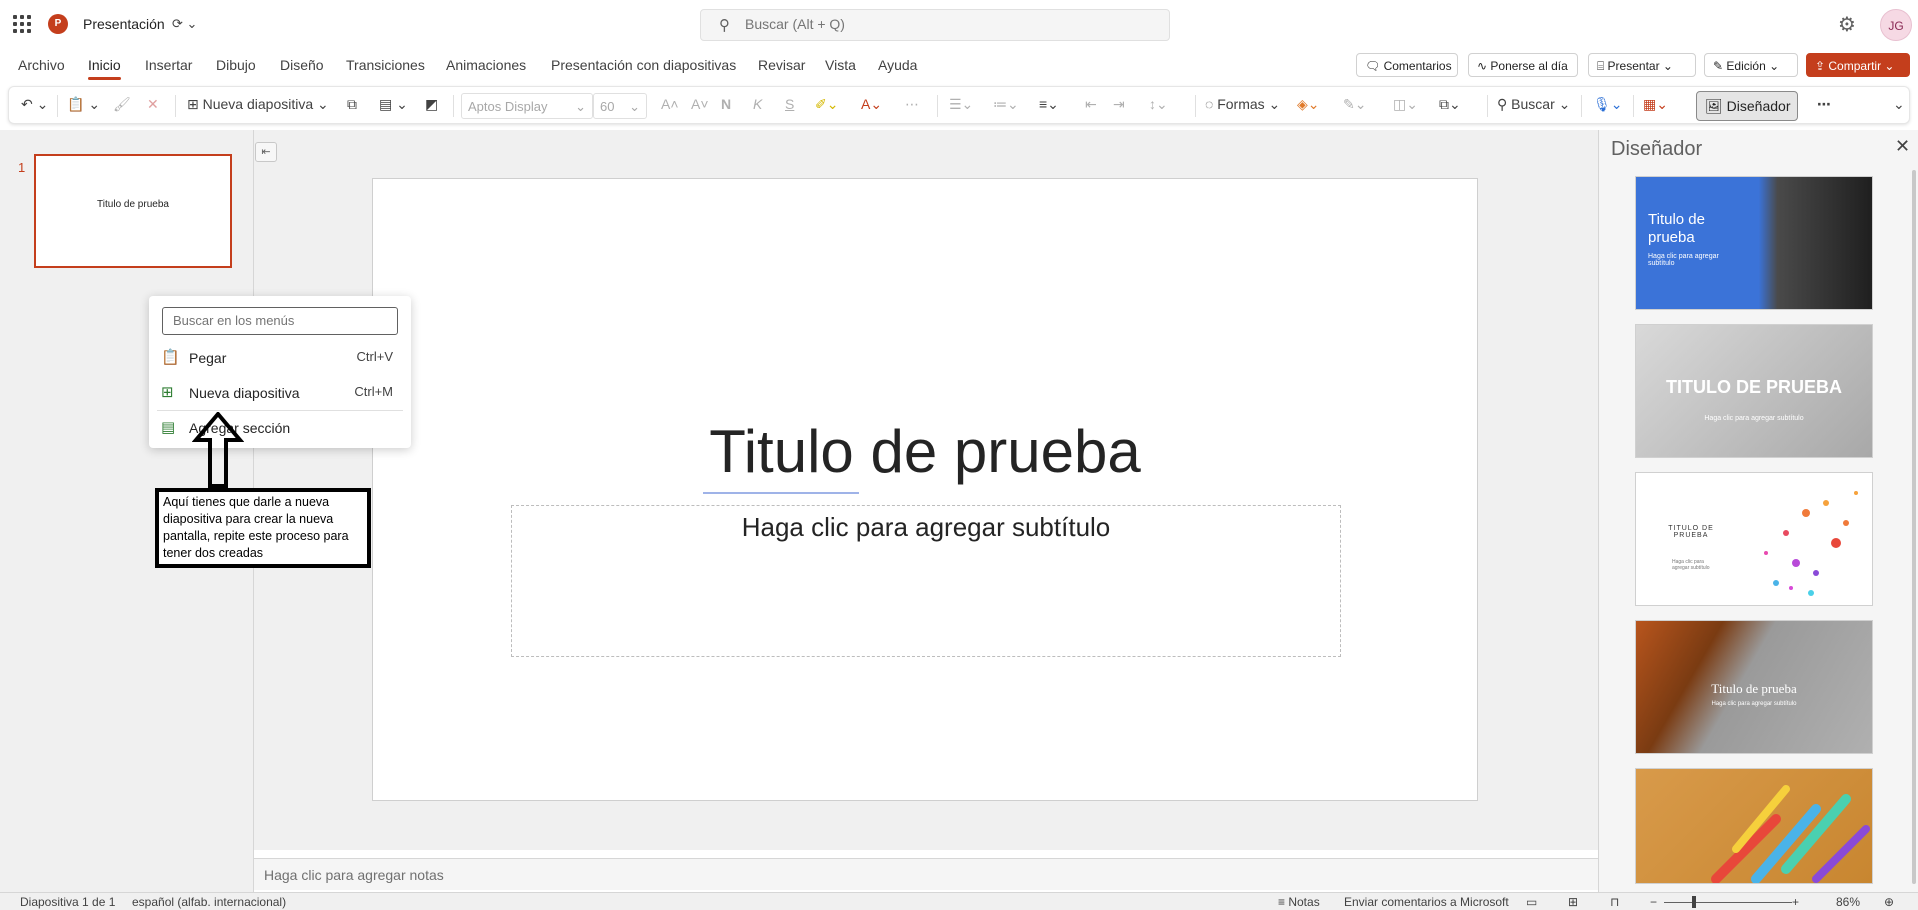 The width and height of the screenshot is (1918, 910). What do you see at coordinates (620, 106) in the screenshot?
I see `font-size-select: 60 ⌄` at bounding box center [620, 106].